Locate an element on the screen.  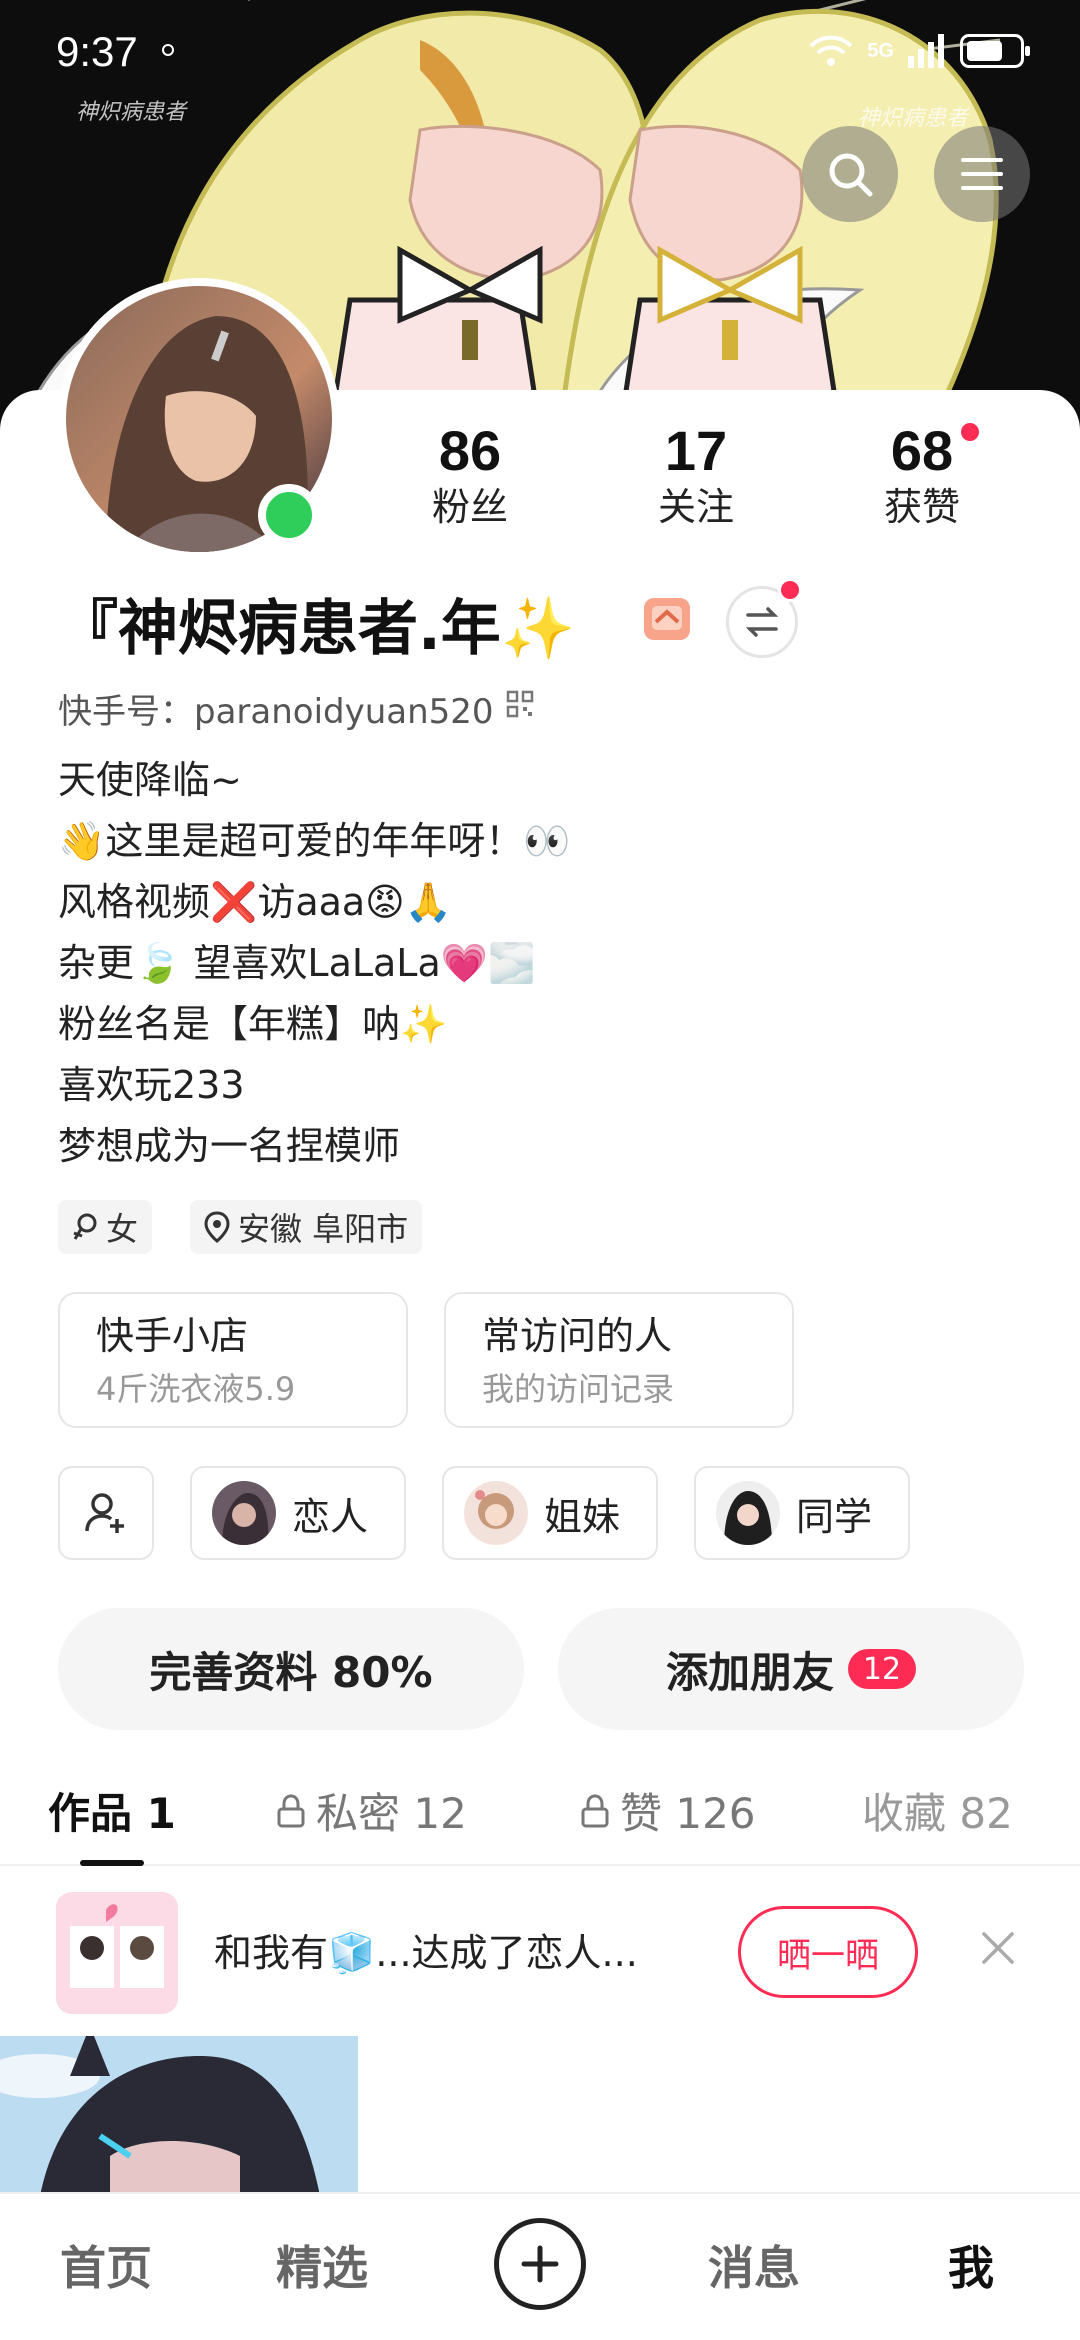
hamburger-menu-icon is located at coordinates (982, 174).